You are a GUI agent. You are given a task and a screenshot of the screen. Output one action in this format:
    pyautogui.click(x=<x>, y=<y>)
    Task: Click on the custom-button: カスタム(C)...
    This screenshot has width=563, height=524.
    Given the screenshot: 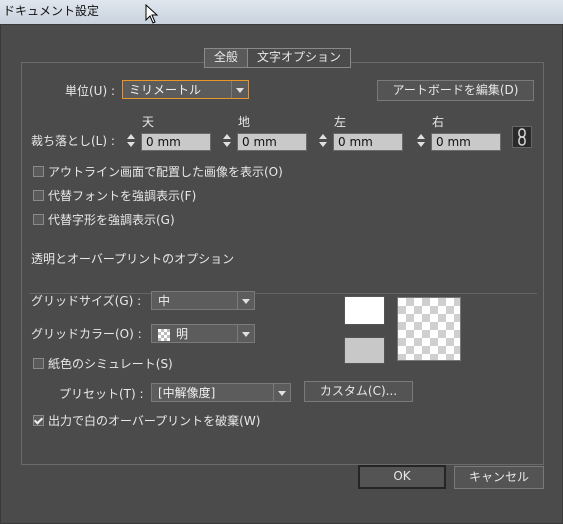 What is the action you would take?
    pyautogui.click(x=358, y=391)
    